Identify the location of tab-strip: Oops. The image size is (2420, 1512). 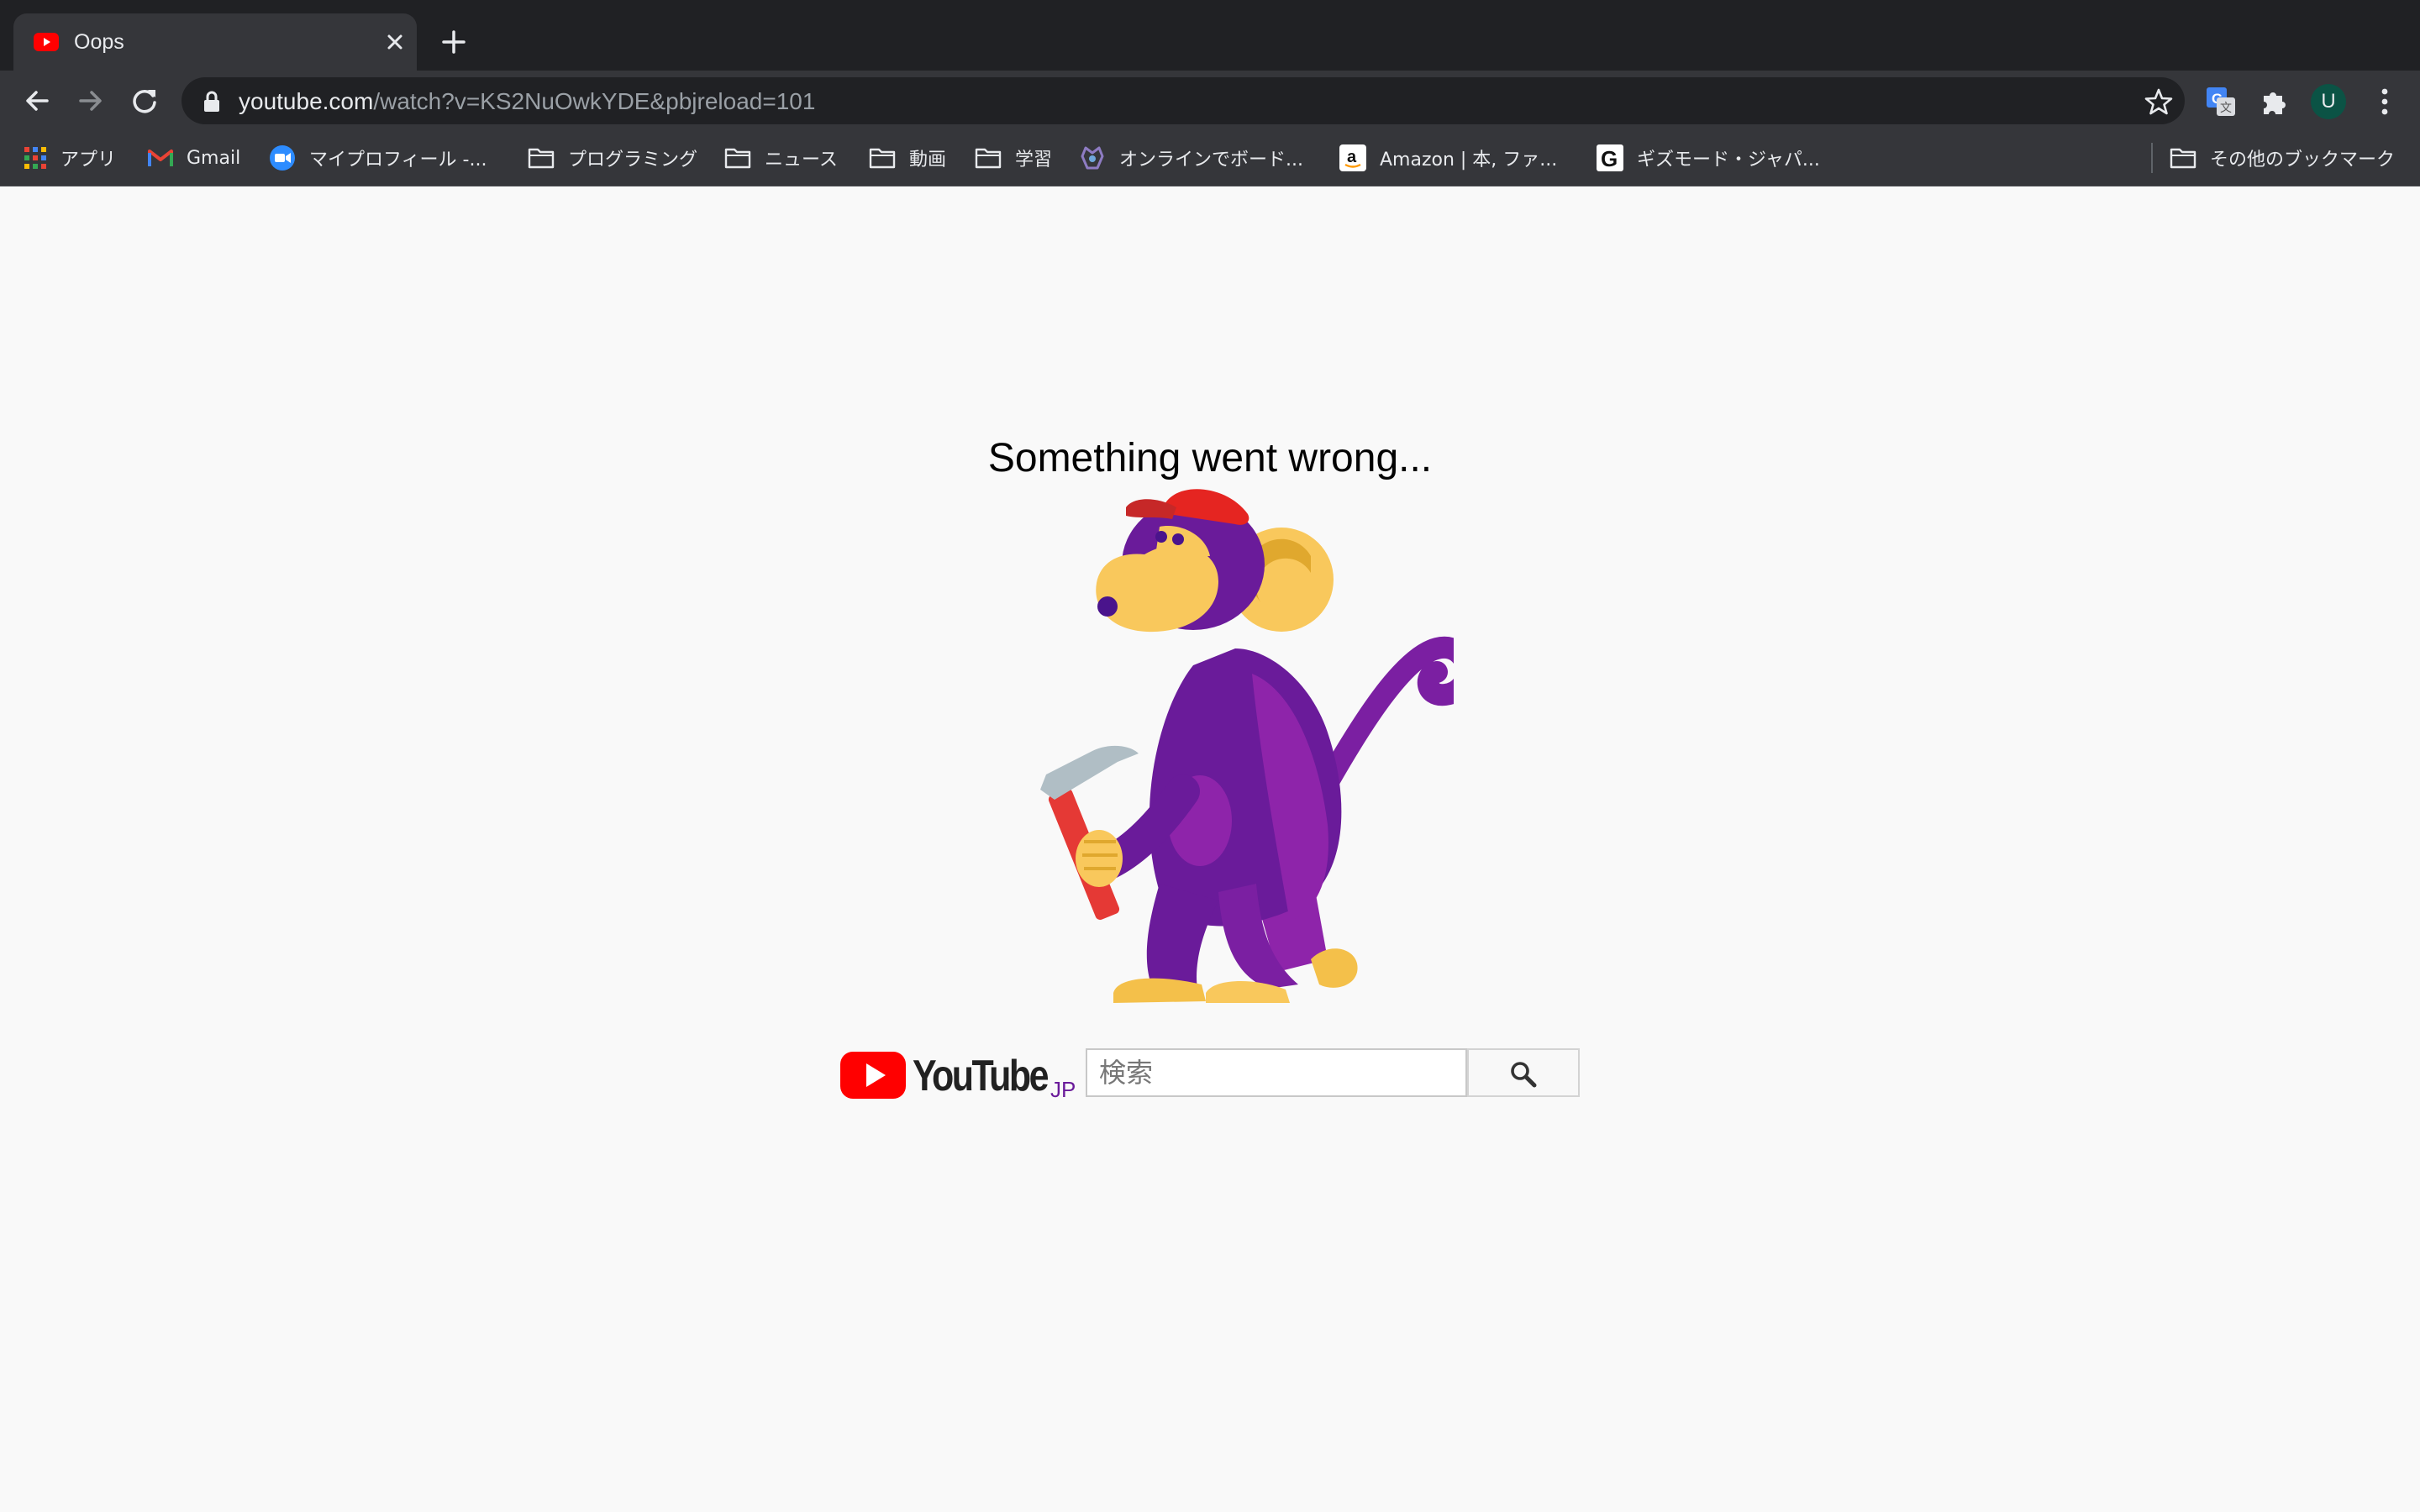
(1210, 35).